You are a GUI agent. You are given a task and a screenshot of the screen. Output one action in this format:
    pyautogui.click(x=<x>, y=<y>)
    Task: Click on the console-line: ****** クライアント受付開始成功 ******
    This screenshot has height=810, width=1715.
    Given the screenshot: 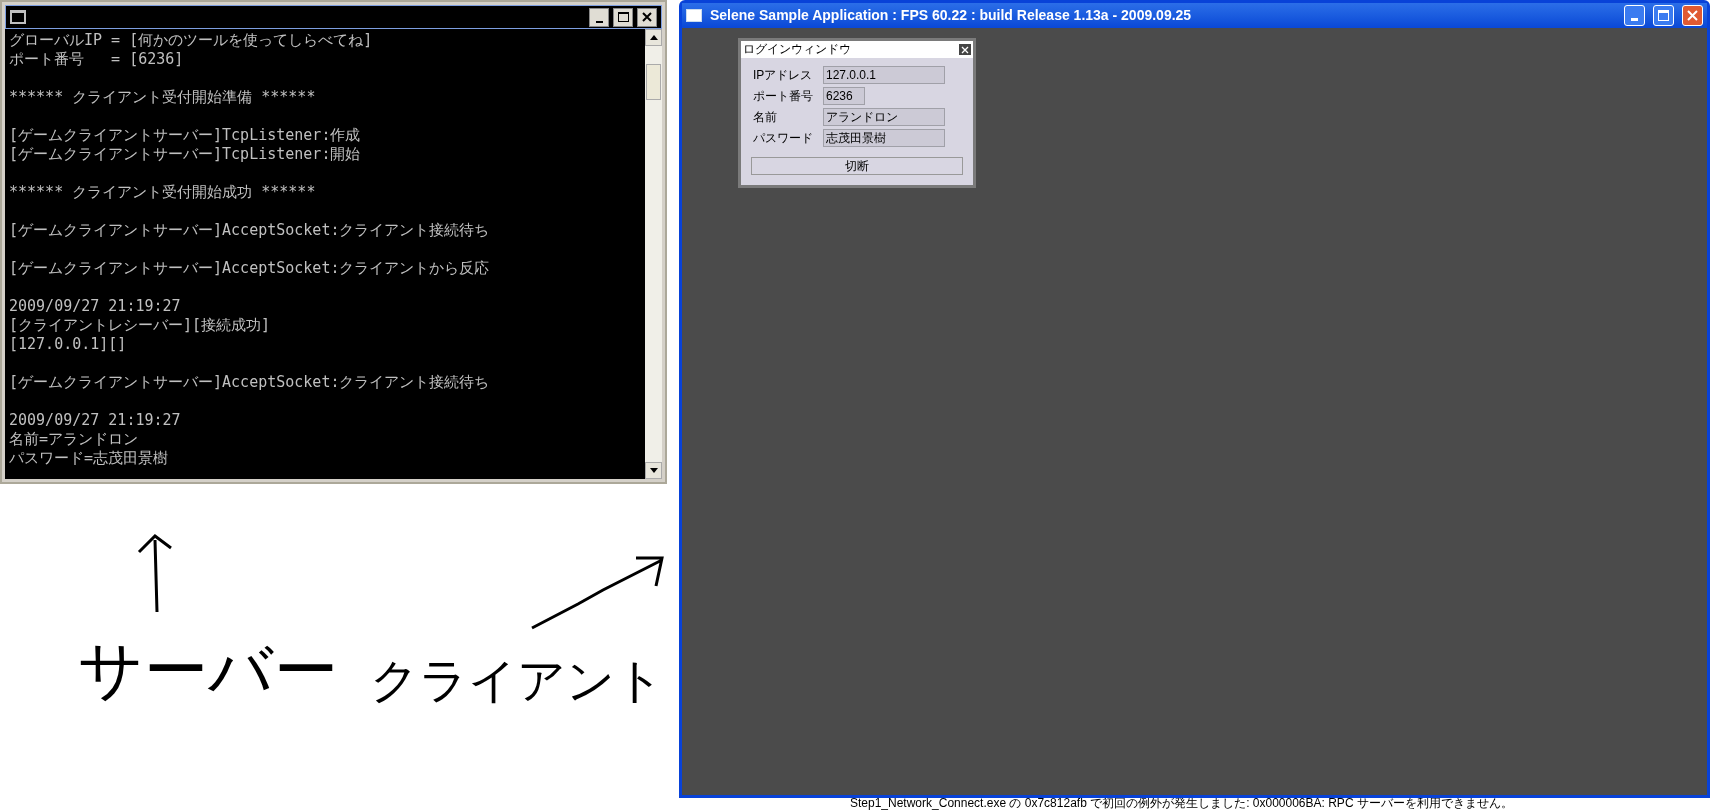 What is the action you would take?
    pyautogui.click(x=162, y=192)
    